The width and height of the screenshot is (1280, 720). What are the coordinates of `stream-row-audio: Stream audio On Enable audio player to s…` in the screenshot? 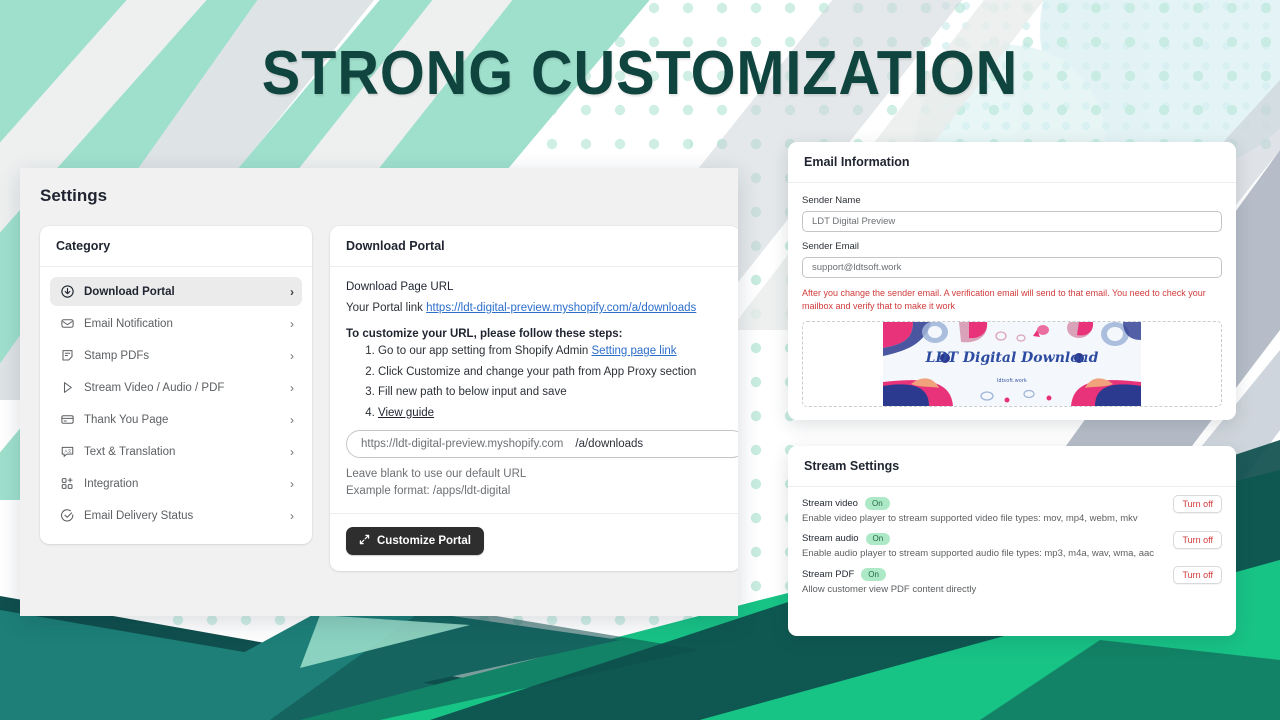 It's located at (1012, 545).